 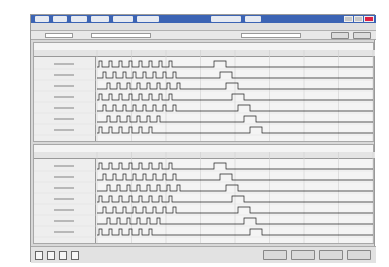 What do you see at coordinates (203, 19) in the screenshot?
I see `title-bar` at bounding box center [203, 19].